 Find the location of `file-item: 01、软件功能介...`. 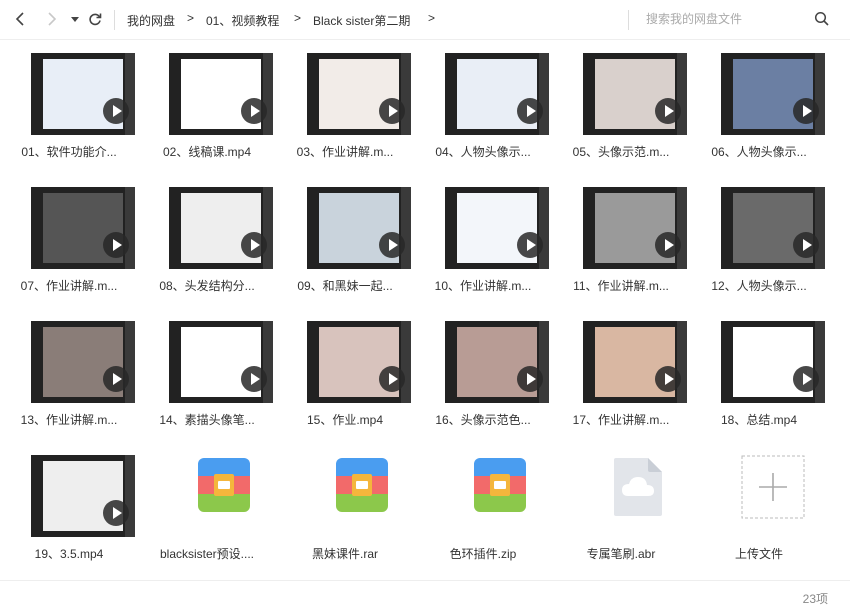

file-item: 01、软件功能介... is located at coordinates (69, 105).